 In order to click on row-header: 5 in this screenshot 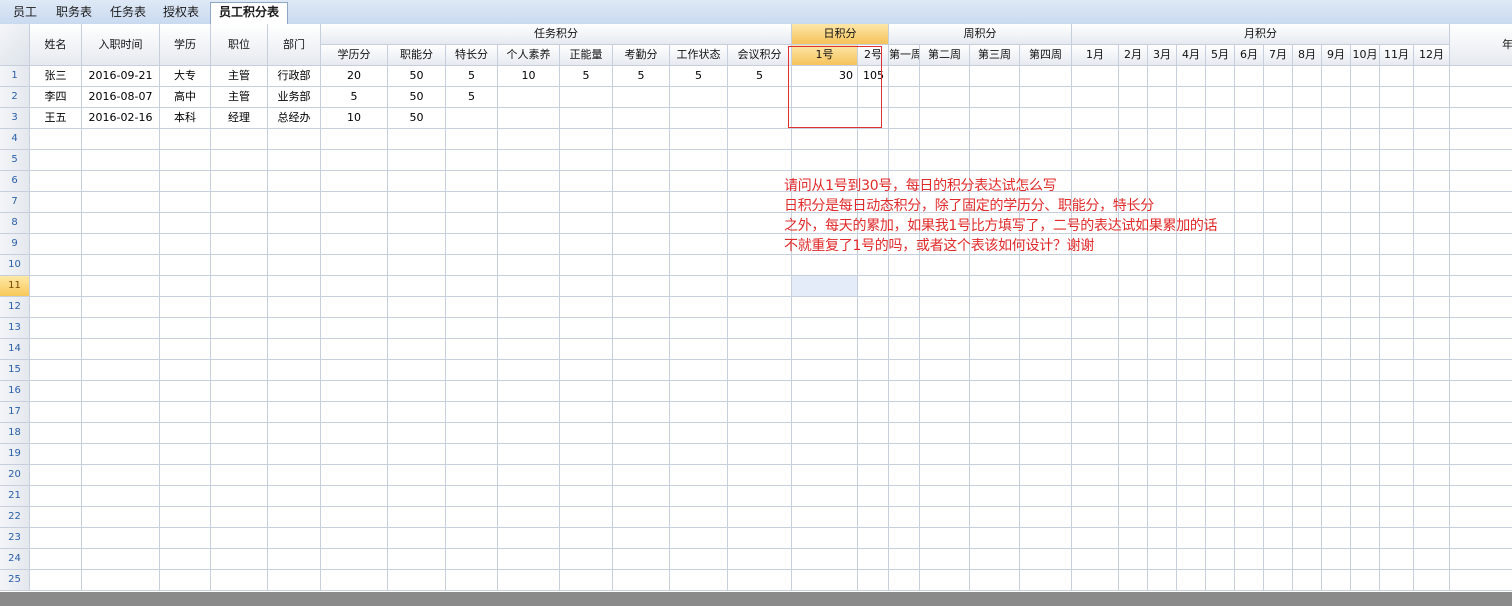, I will do `click(15, 160)`.